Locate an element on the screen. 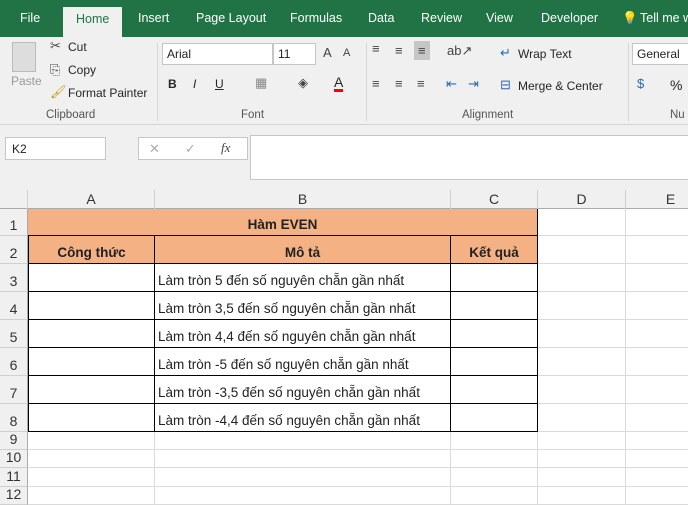  increase-indent-icon: ⇥ is located at coordinates (473, 84).